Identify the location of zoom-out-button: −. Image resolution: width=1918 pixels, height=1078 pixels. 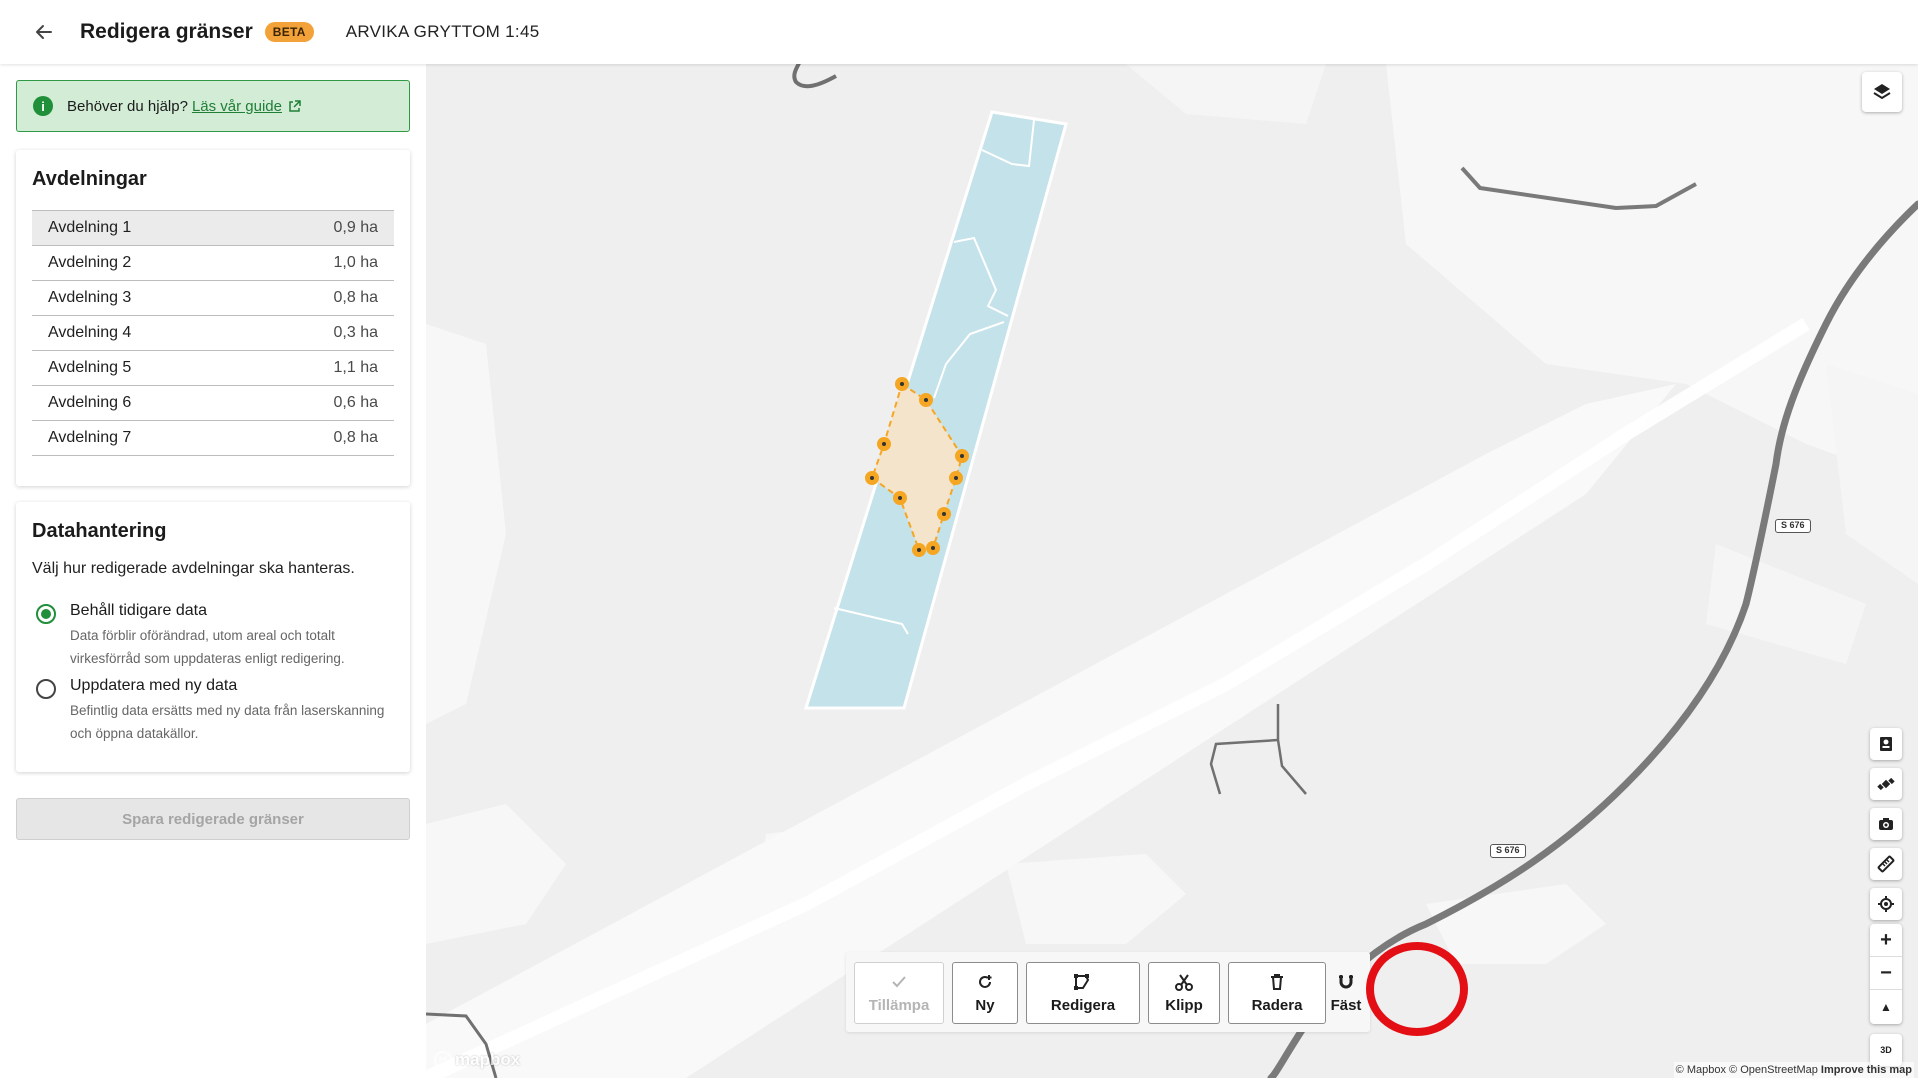
(1886, 973).